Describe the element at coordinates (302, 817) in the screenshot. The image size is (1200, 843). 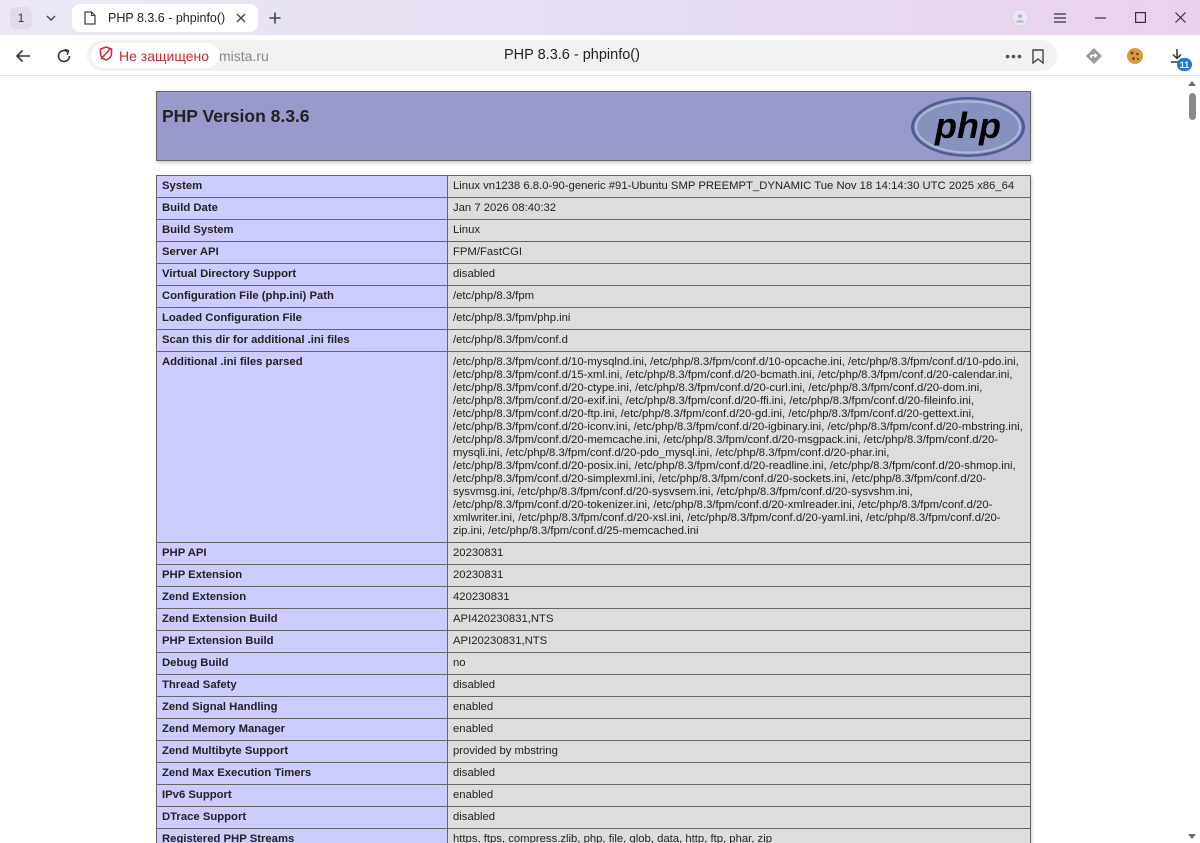
I see `setting-name: DTrace Support` at that location.